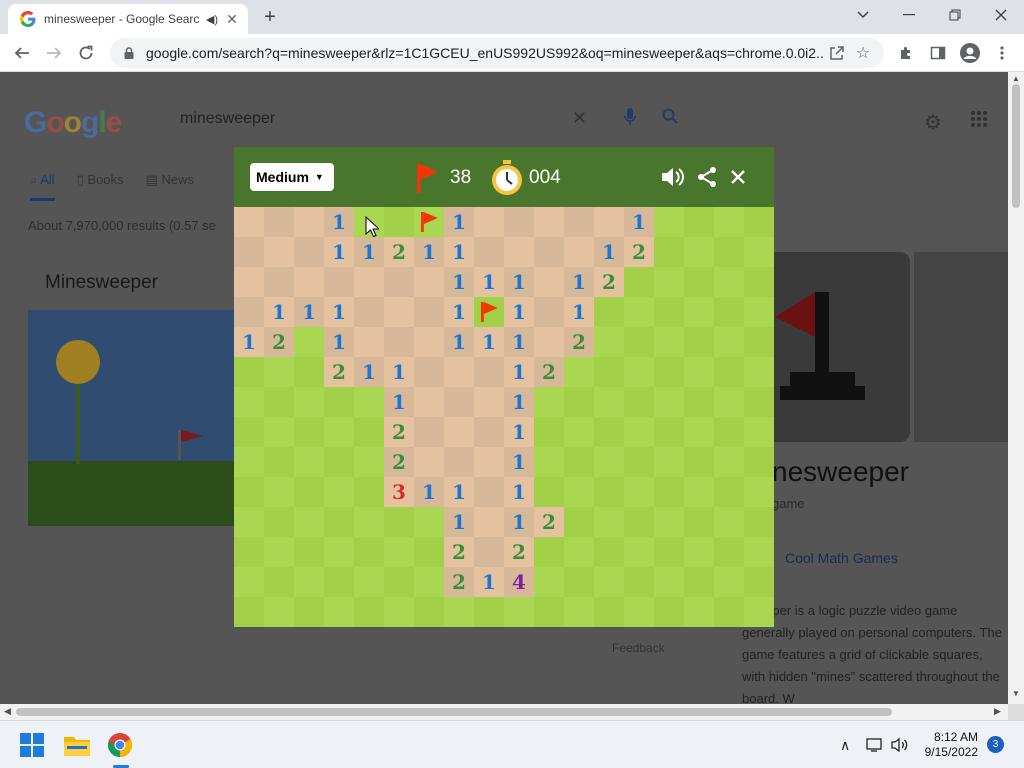 The height and width of the screenshot is (768, 1024). Describe the element at coordinates (707, 177) in the screenshot. I see `share-icon` at that location.